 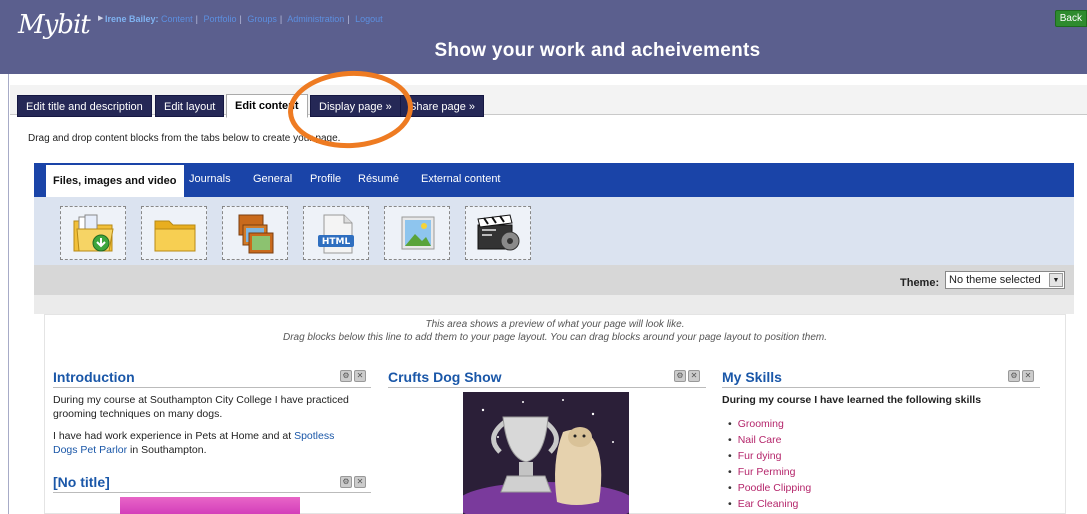 I want to click on nav-administration-link: Administration, so click(x=315, y=19).